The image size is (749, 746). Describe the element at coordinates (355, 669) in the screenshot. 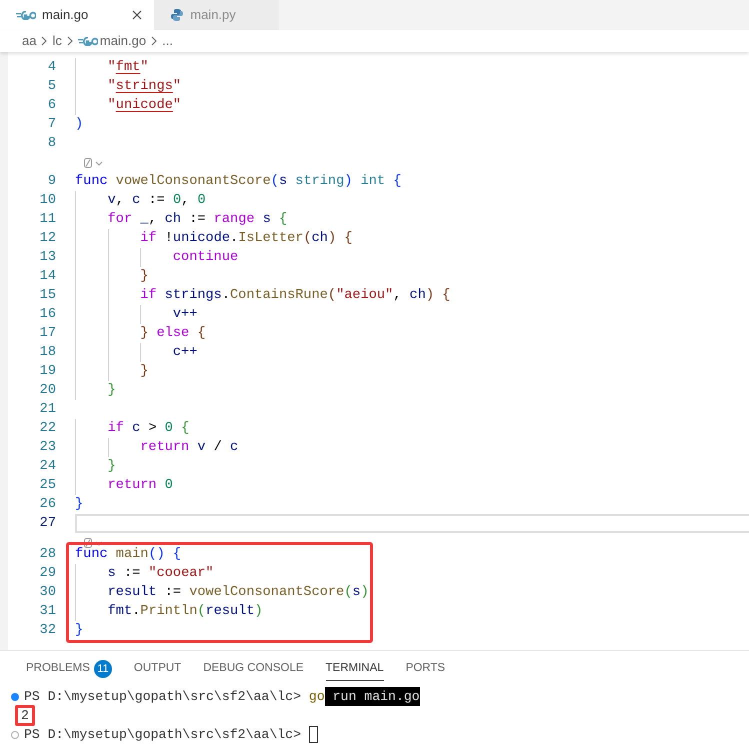

I see `panel-tab: TERMINAL` at that location.